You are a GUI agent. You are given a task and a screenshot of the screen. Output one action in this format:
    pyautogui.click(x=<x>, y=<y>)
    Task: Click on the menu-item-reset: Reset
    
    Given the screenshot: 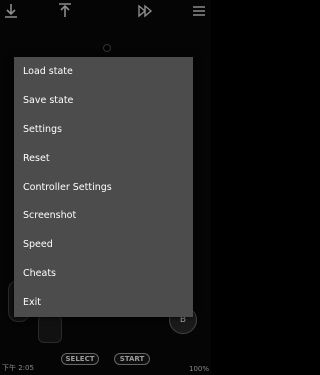 What is the action you would take?
    pyautogui.click(x=103, y=158)
    